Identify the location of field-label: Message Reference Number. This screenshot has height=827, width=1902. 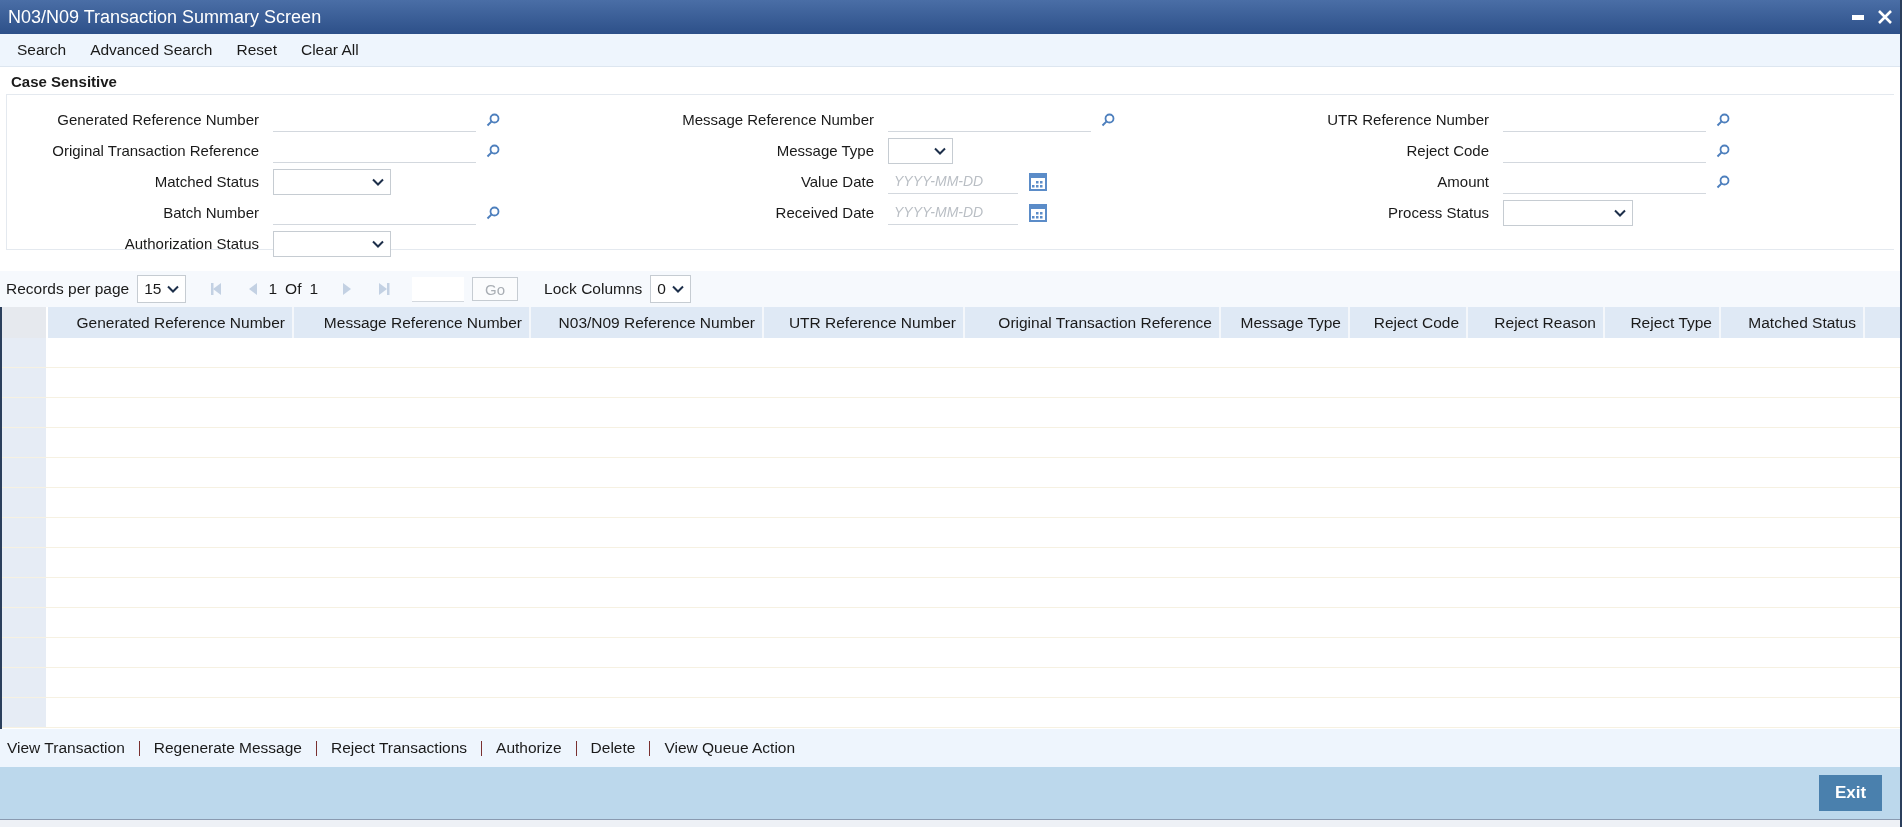
(777, 120).